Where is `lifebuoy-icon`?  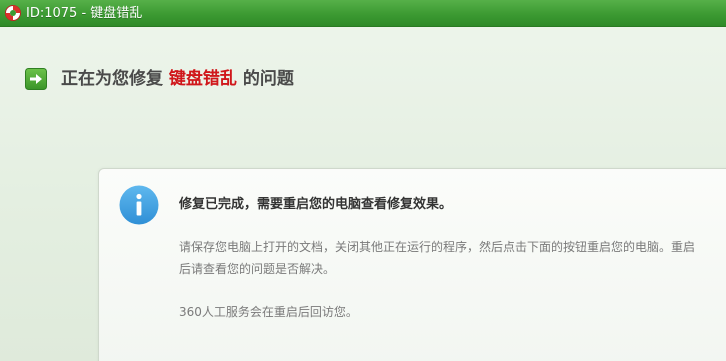 lifebuoy-icon is located at coordinates (13, 13).